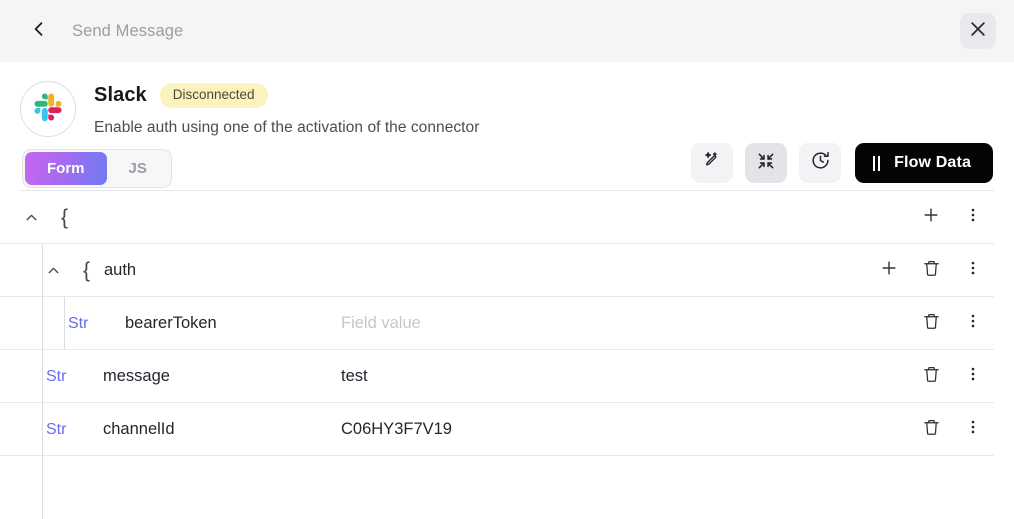 Image resolution: width=1014 pixels, height=519 pixels. I want to click on magic-wand-button, so click(712, 163).